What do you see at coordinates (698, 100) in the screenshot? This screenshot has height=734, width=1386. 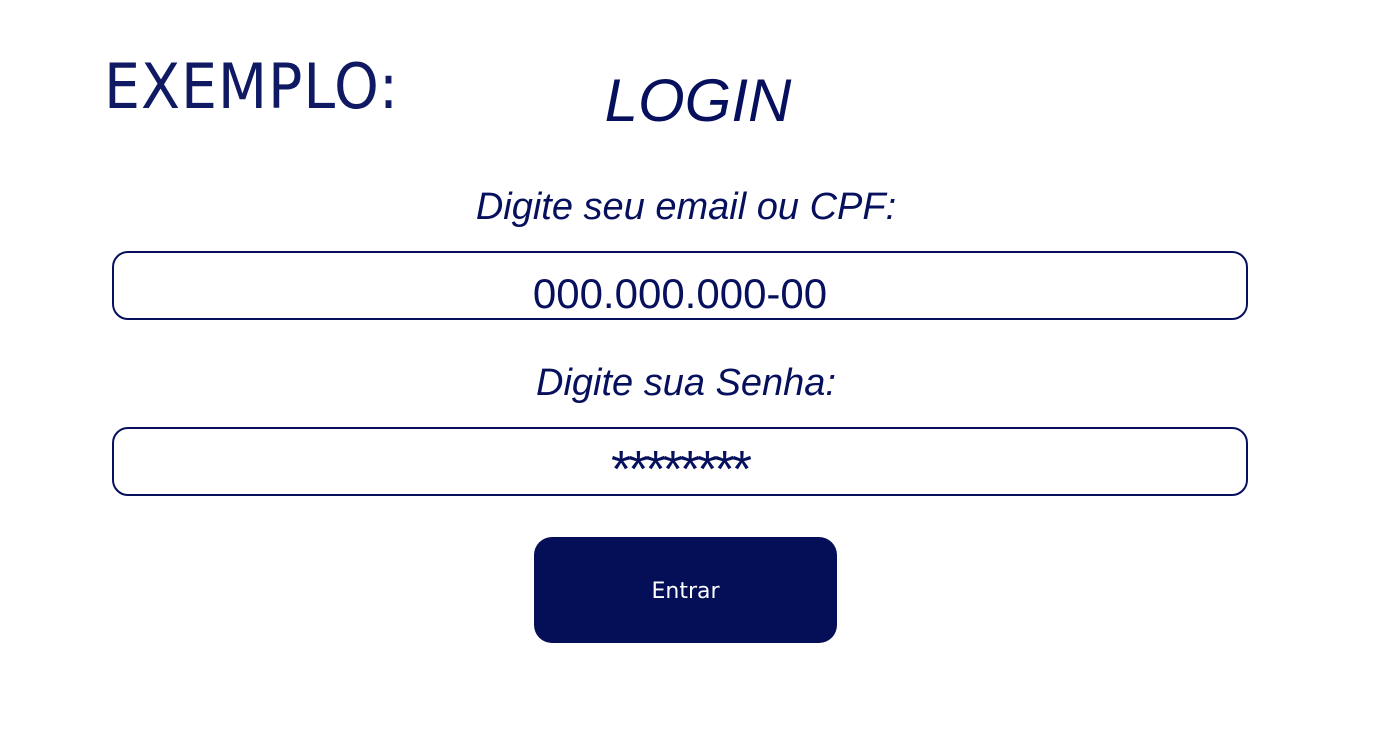 I see `page-title: LOGIN` at bounding box center [698, 100].